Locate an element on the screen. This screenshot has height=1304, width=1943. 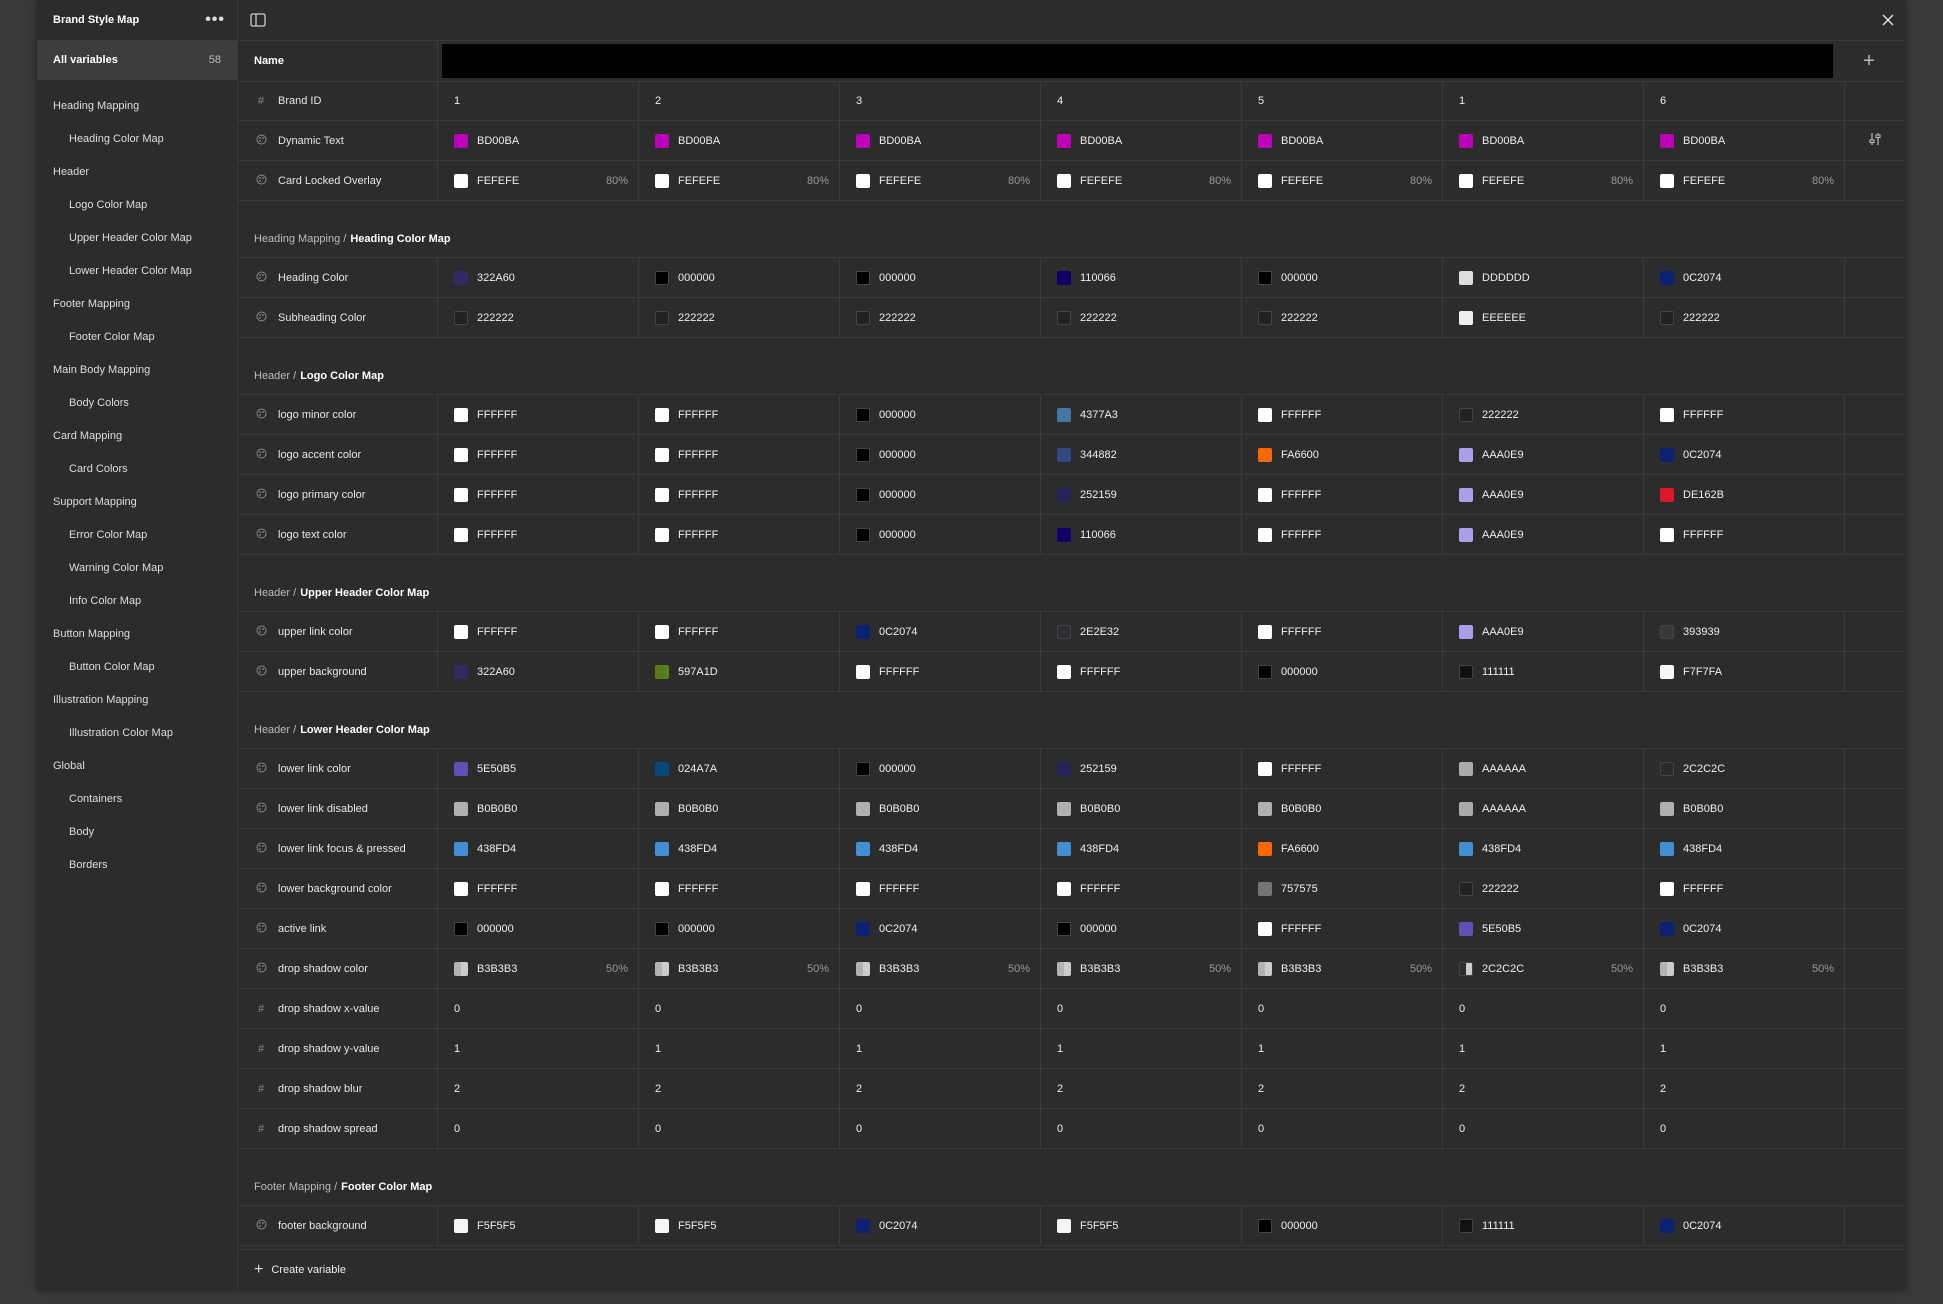
variable-name-cell: lower background color is located at coordinates (338, 888).